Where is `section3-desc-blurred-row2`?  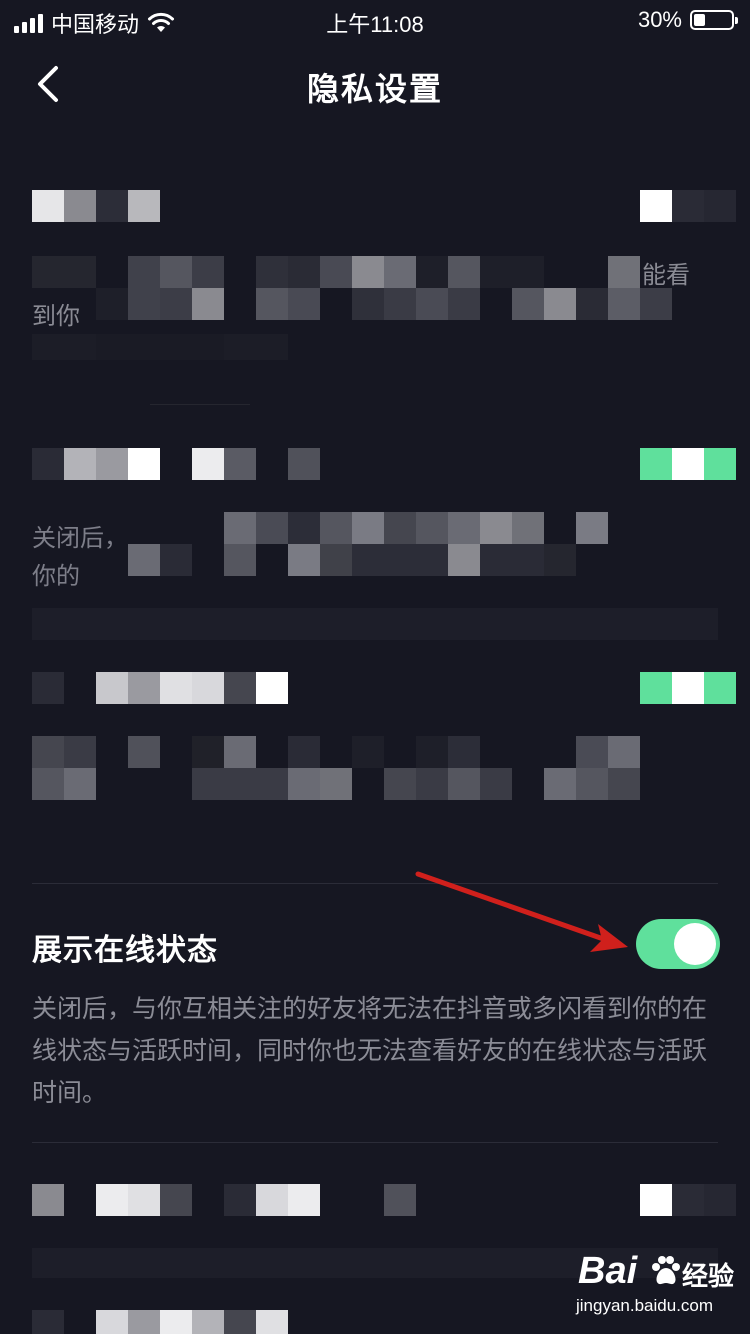 section3-desc-blurred-row2 is located at coordinates (352, 784).